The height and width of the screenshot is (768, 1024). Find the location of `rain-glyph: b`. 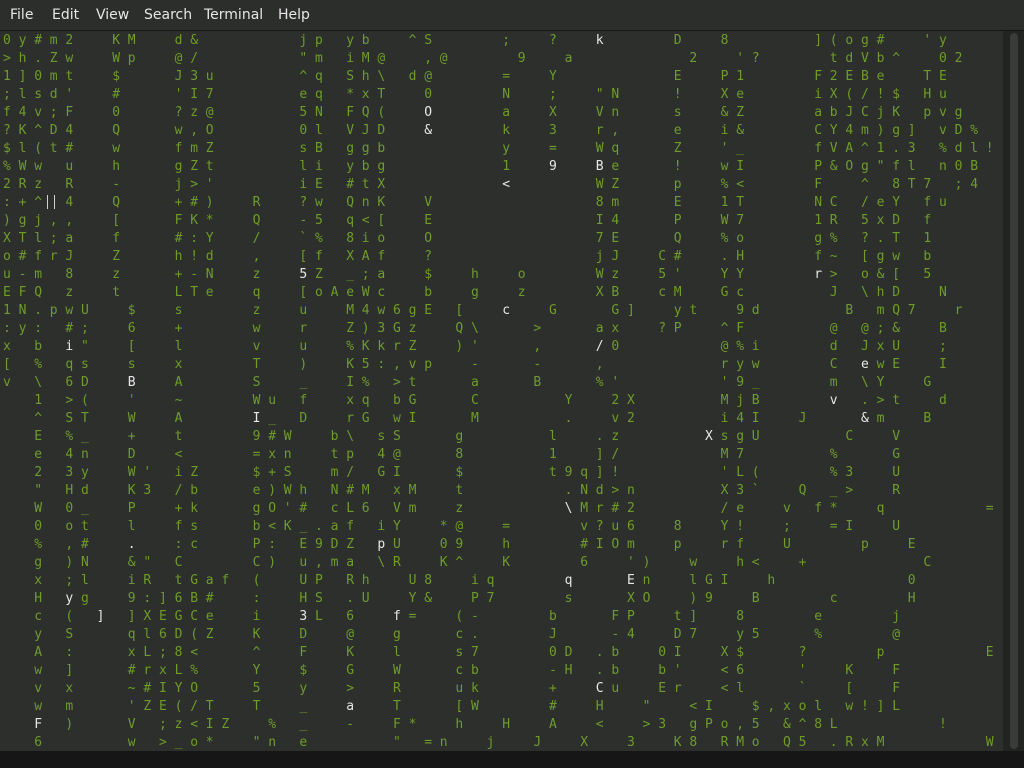

rain-glyph: b is located at coordinates (38, 346).